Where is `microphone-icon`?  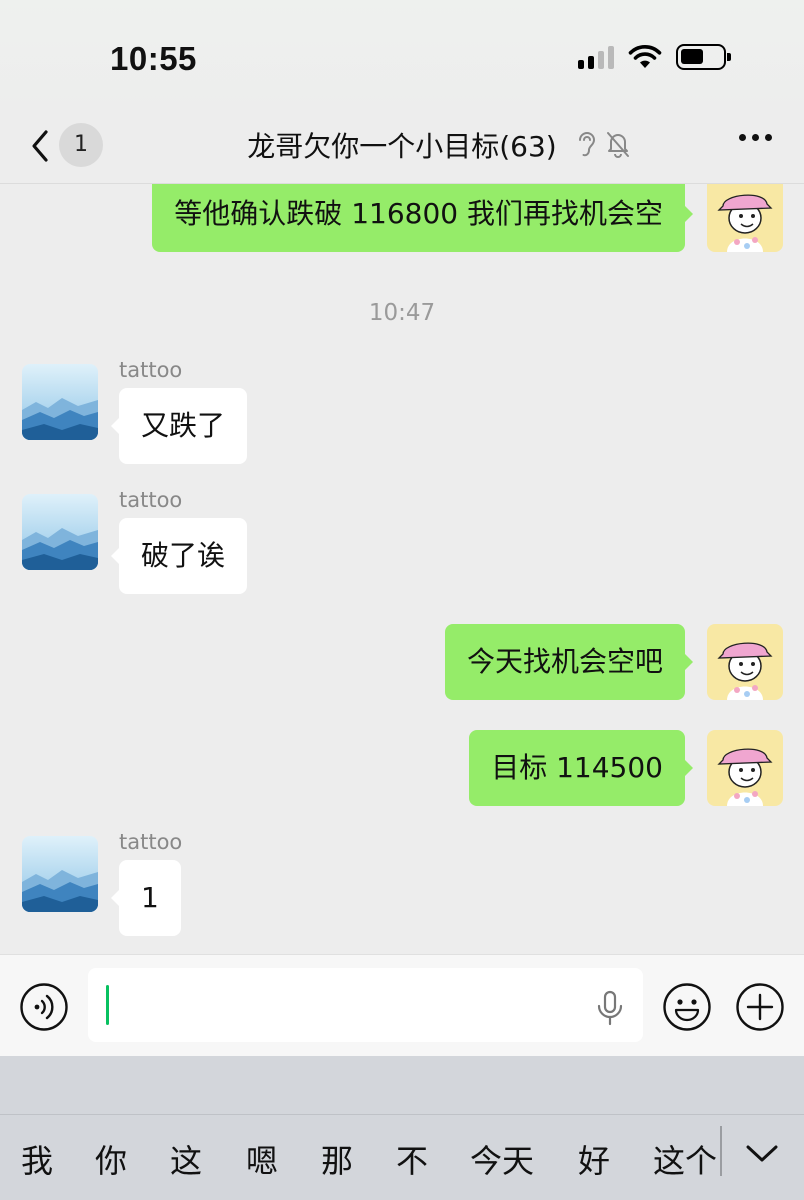 microphone-icon is located at coordinates (610, 1008).